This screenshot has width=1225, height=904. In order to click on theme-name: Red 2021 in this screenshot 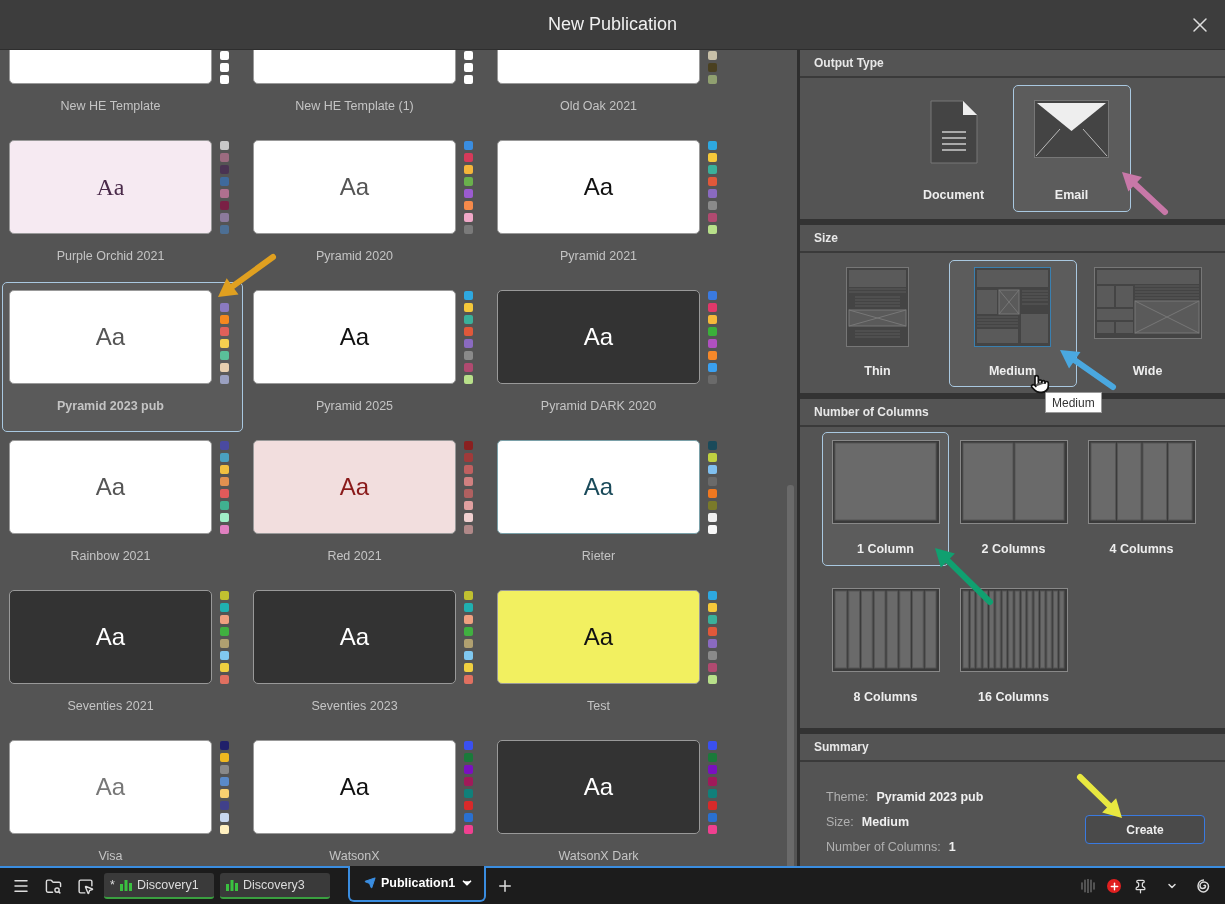, I will do `click(354, 556)`.